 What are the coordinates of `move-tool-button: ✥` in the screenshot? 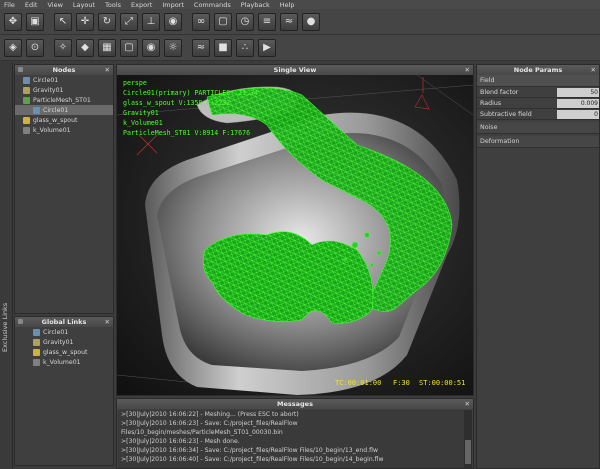 It's located at (13, 21).